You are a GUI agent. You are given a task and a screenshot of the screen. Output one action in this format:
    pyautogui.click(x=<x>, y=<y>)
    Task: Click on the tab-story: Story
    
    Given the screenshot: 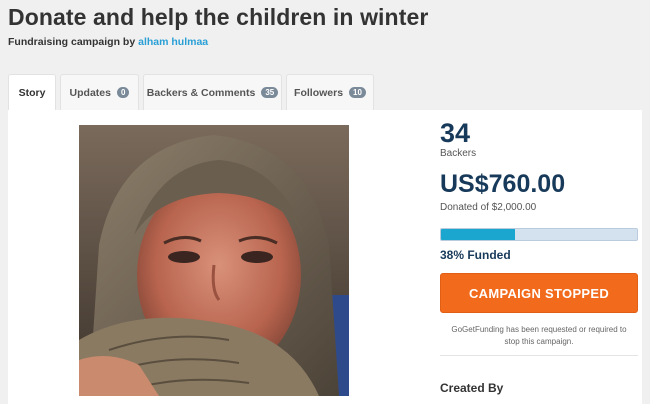 What is the action you would take?
    pyautogui.click(x=32, y=92)
    